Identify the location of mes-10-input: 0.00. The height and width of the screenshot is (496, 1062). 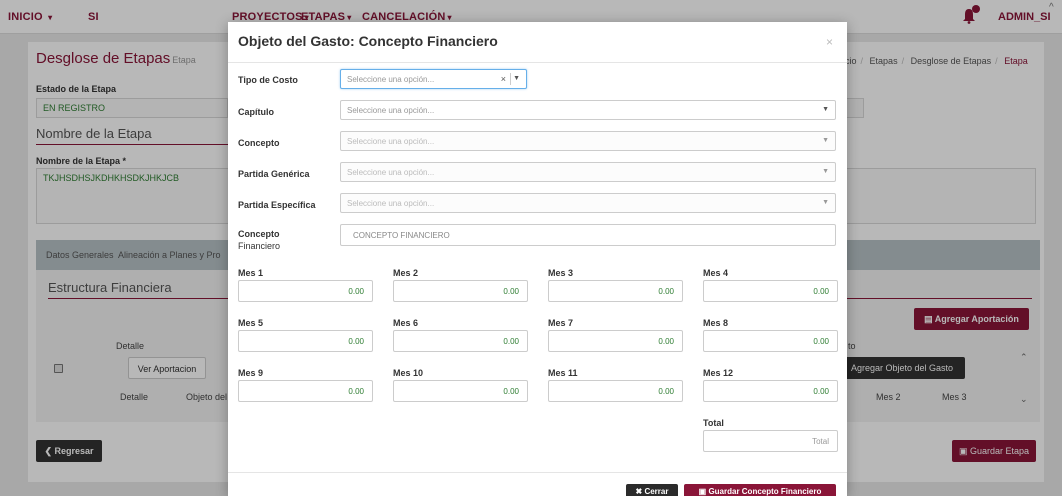
(460, 391).